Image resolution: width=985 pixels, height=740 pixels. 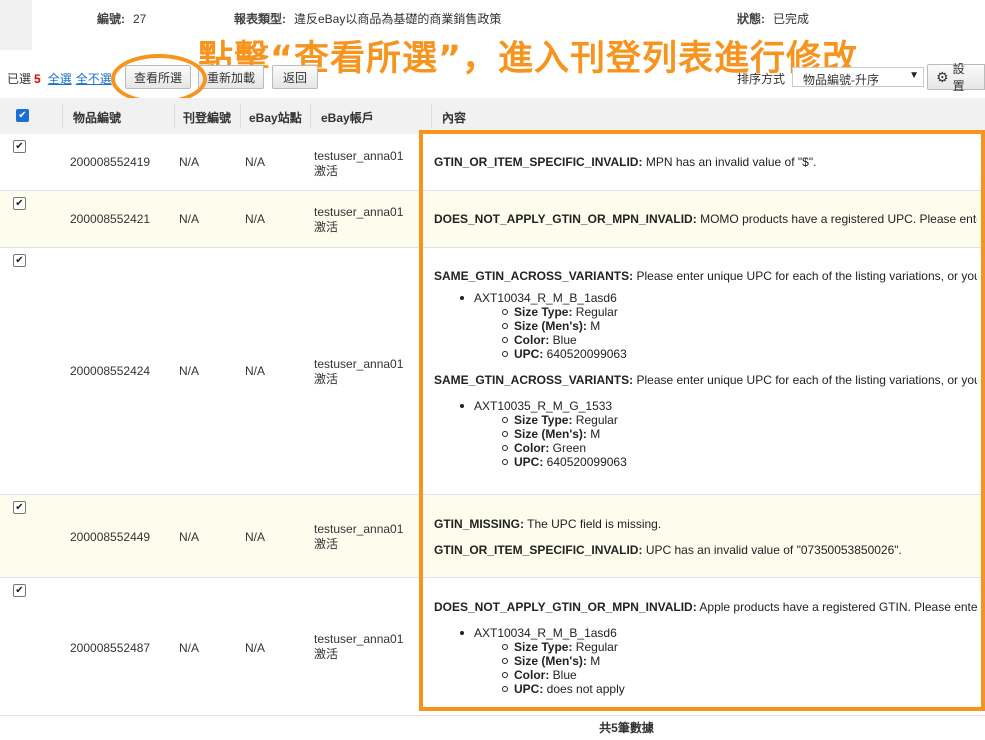 What do you see at coordinates (584, 689) in the screenshot?
I see `attr-value: does not apply` at bounding box center [584, 689].